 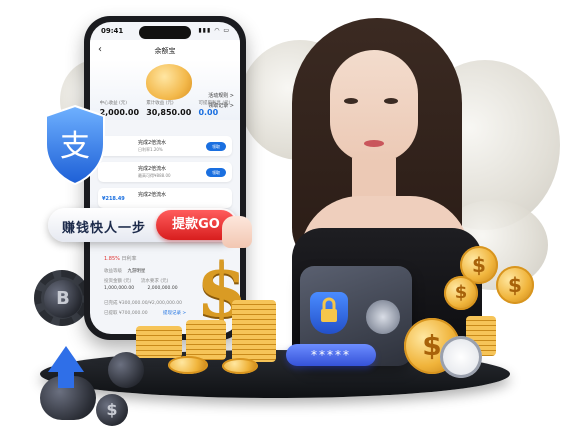 What do you see at coordinates (208, 112) in the screenshot?
I see `stat-value: 0.00` at bounding box center [208, 112].